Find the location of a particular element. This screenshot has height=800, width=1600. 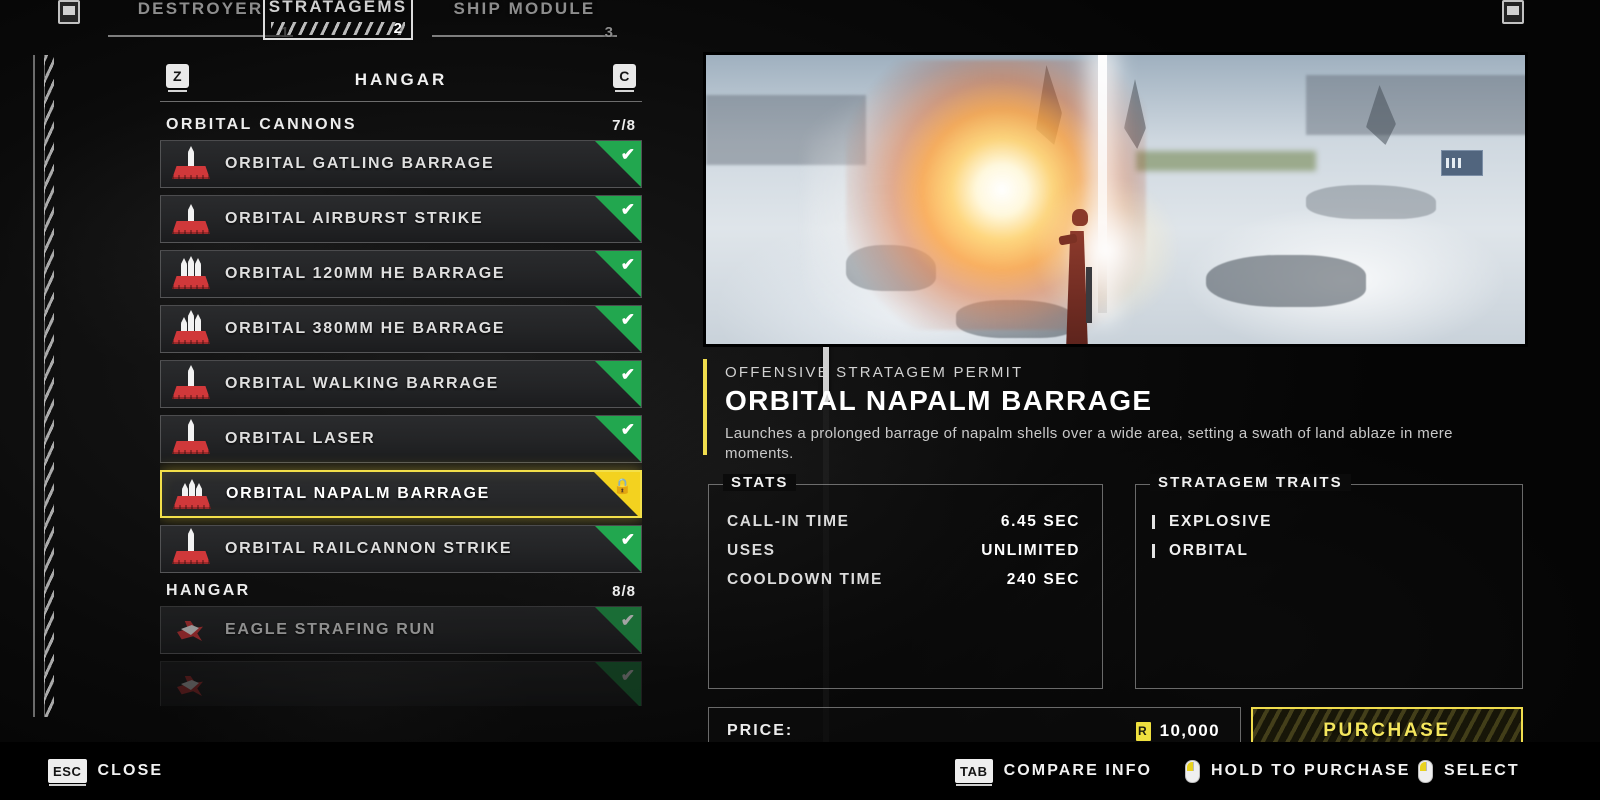

lock-icon: 🔒 is located at coordinates (622, 486).